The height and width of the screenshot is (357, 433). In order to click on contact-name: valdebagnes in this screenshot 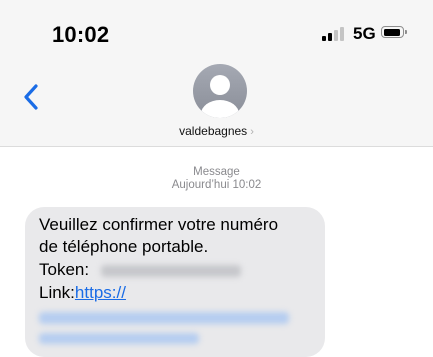, I will do `click(213, 131)`.